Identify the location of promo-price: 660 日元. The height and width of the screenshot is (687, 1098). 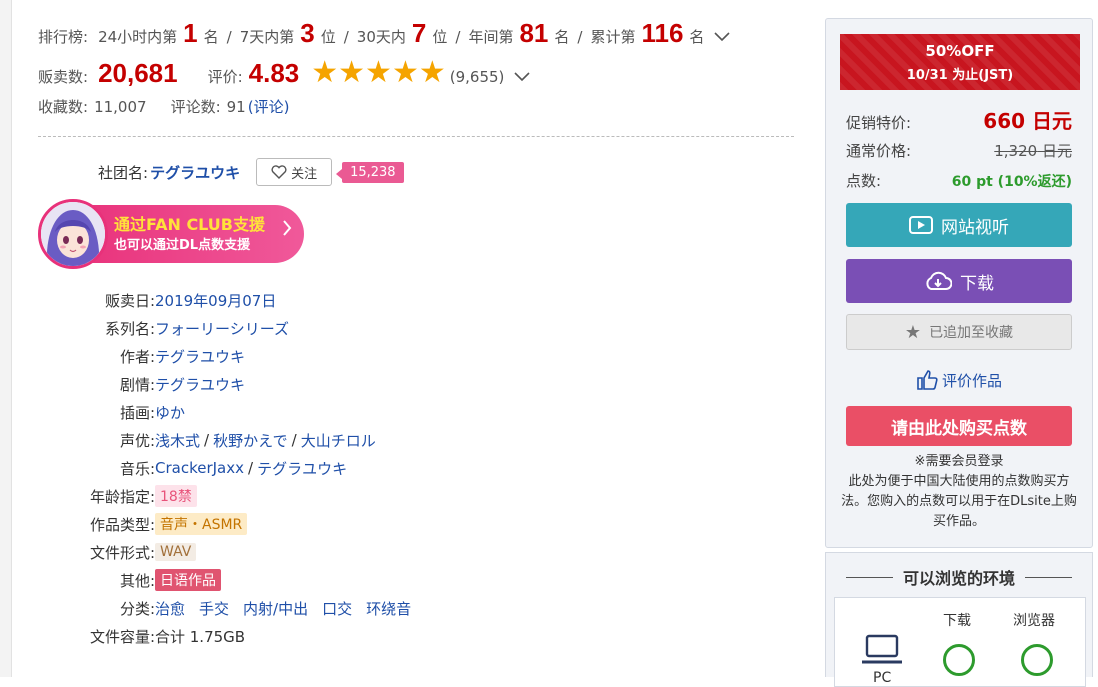
(1027, 119).